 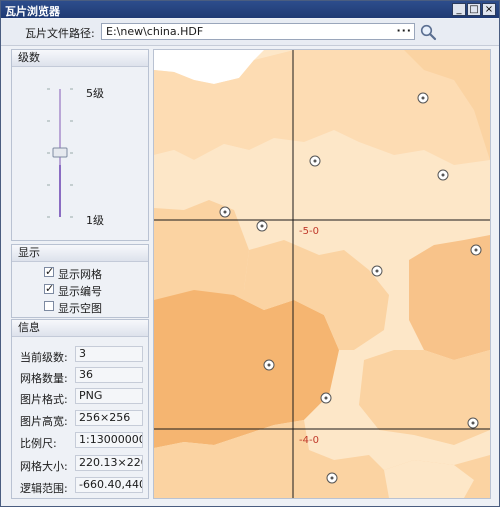 I want to click on level-slider, so click(x=80, y=153).